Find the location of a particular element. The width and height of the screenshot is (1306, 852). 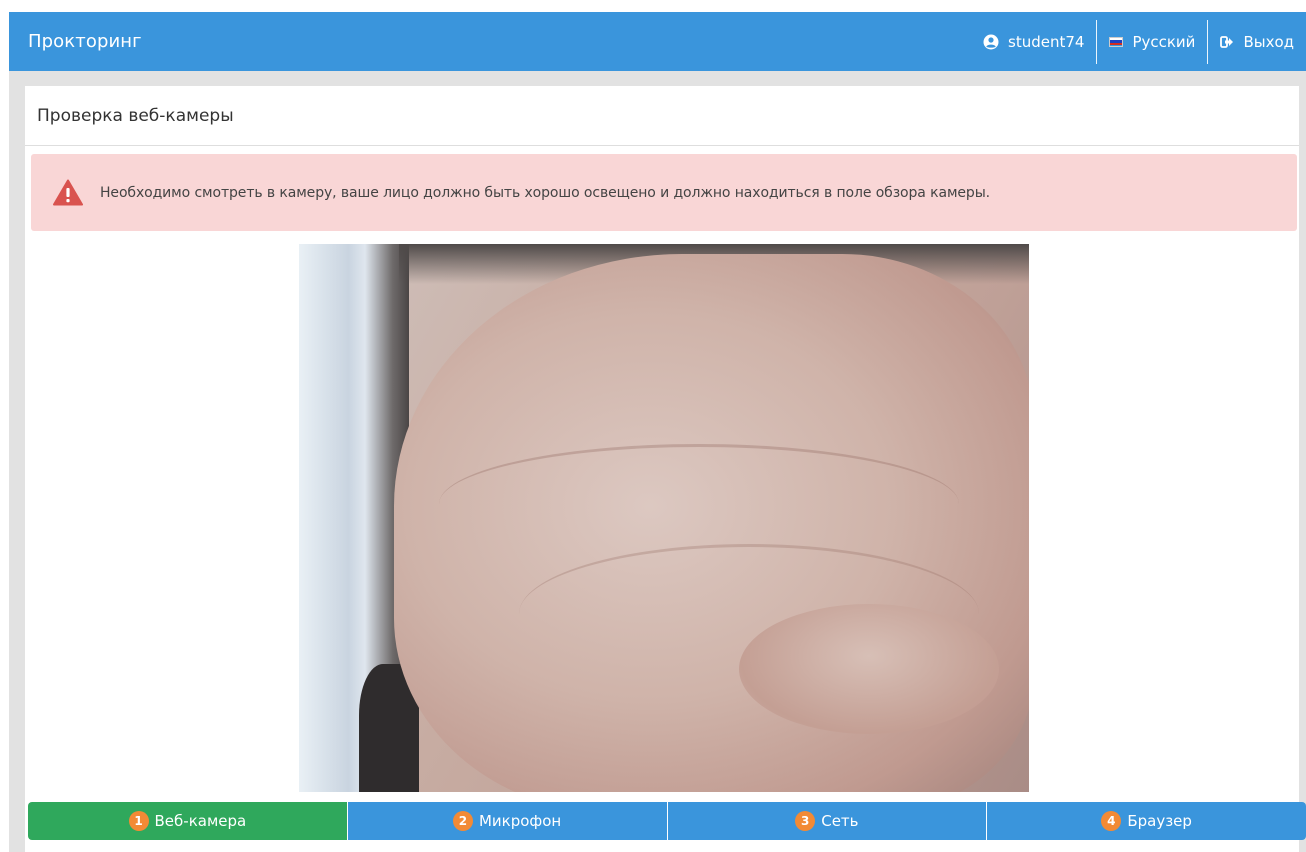

navbar-right: student74 Русский Выход is located at coordinates (1138, 41).